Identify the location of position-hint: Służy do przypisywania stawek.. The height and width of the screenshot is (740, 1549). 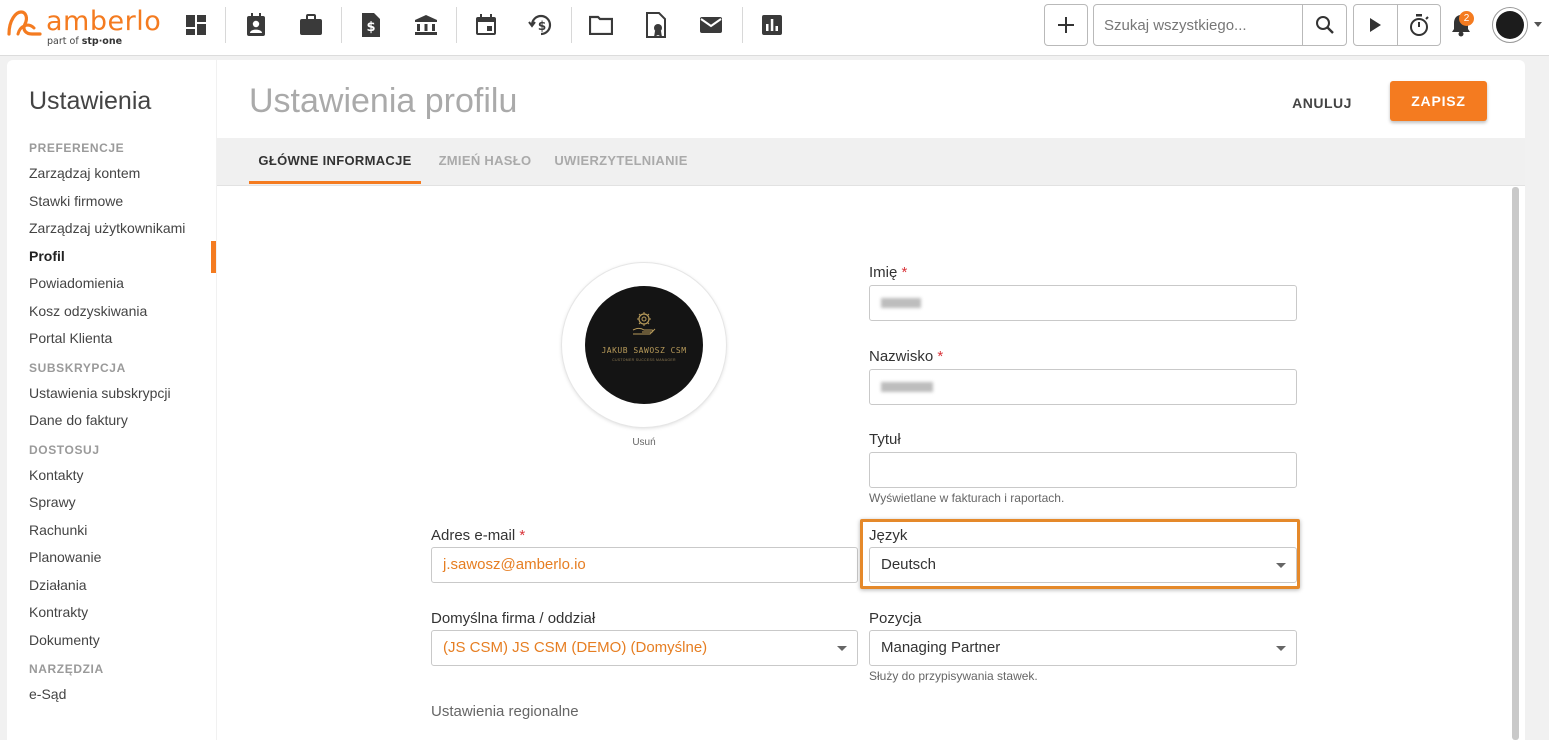
(953, 676).